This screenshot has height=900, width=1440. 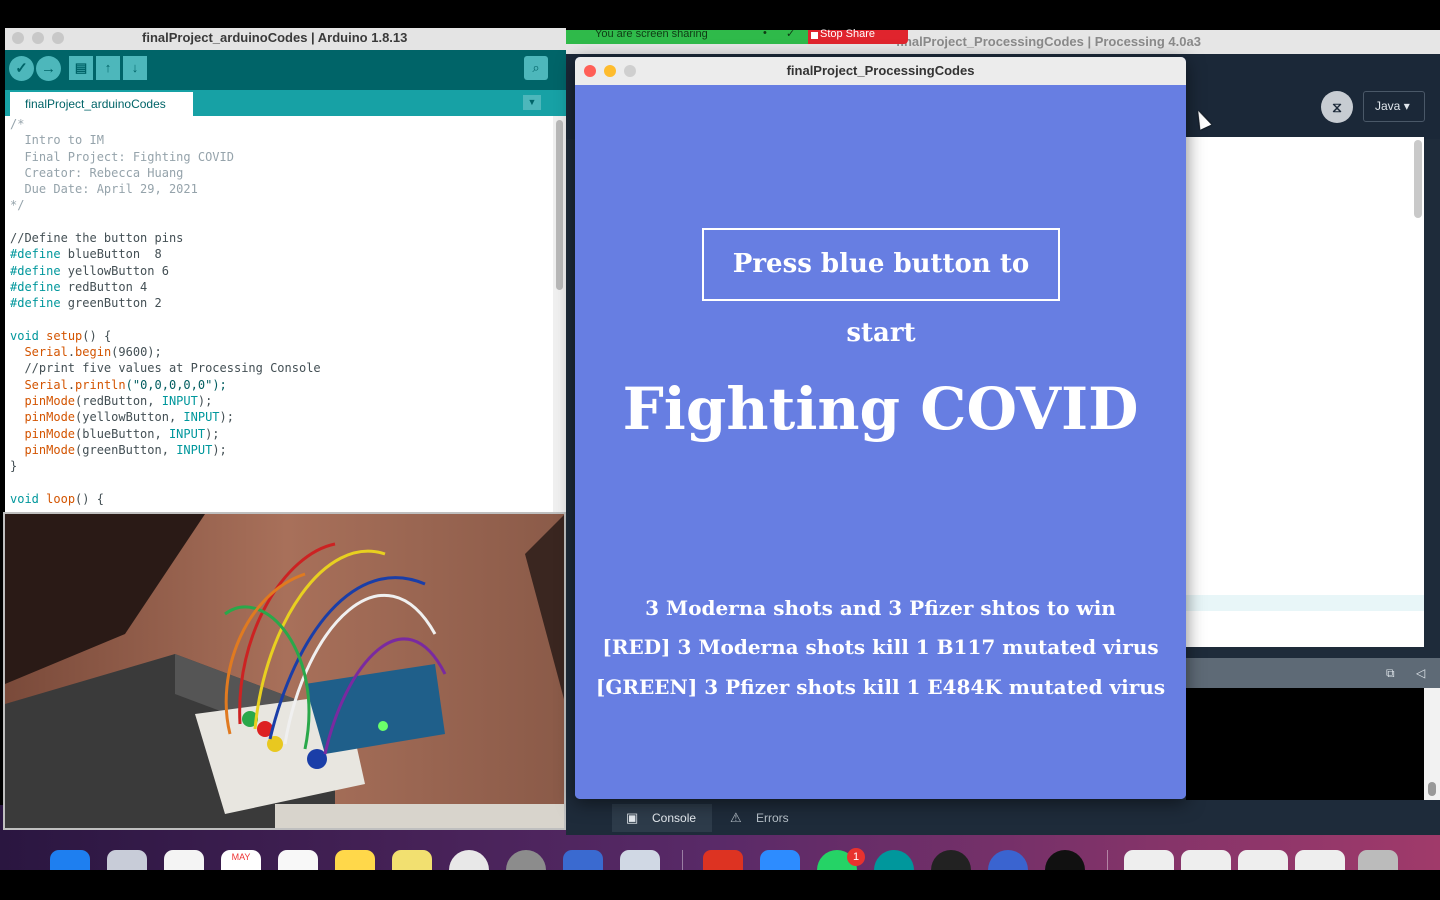 What do you see at coordinates (126, 449) in the screenshot?
I see `code-token: (greenButton,` at bounding box center [126, 449].